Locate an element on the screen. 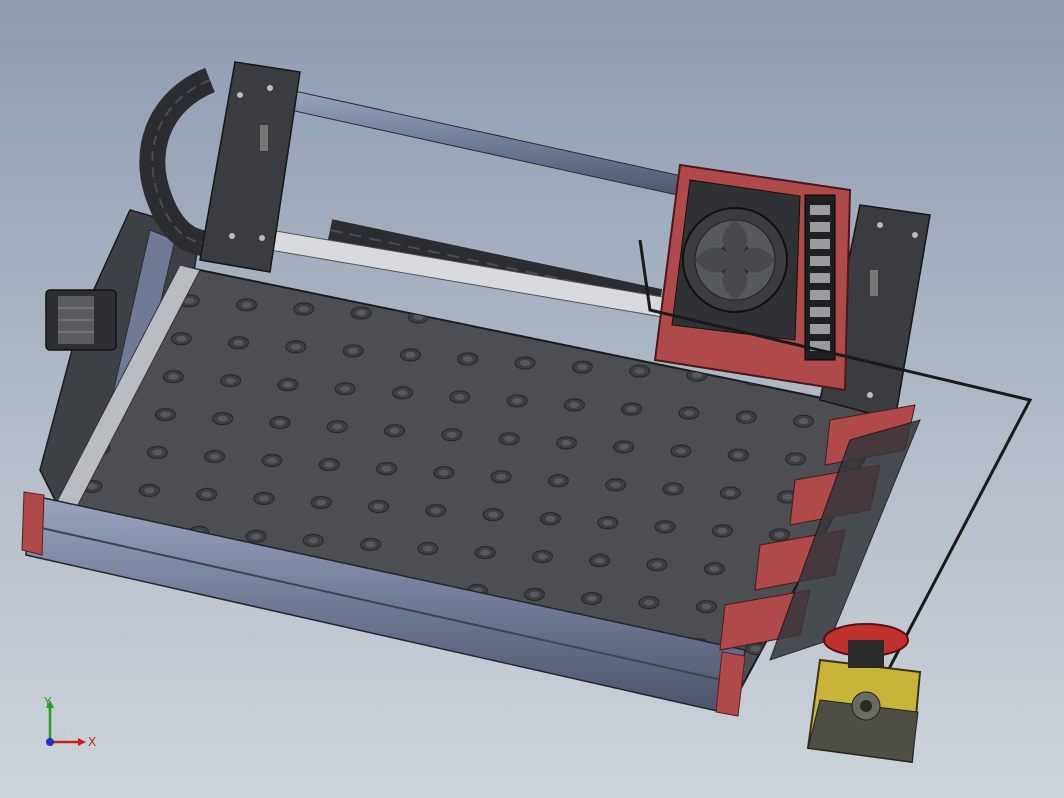 This screenshot has height=798, width=1064. cooling-fan is located at coordinates (735, 260).